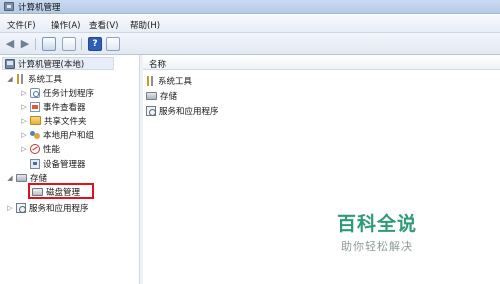 The height and width of the screenshot is (284, 500). What do you see at coordinates (103, 25) in the screenshot?
I see `menu-view: 查看(V)` at bounding box center [103, 25].